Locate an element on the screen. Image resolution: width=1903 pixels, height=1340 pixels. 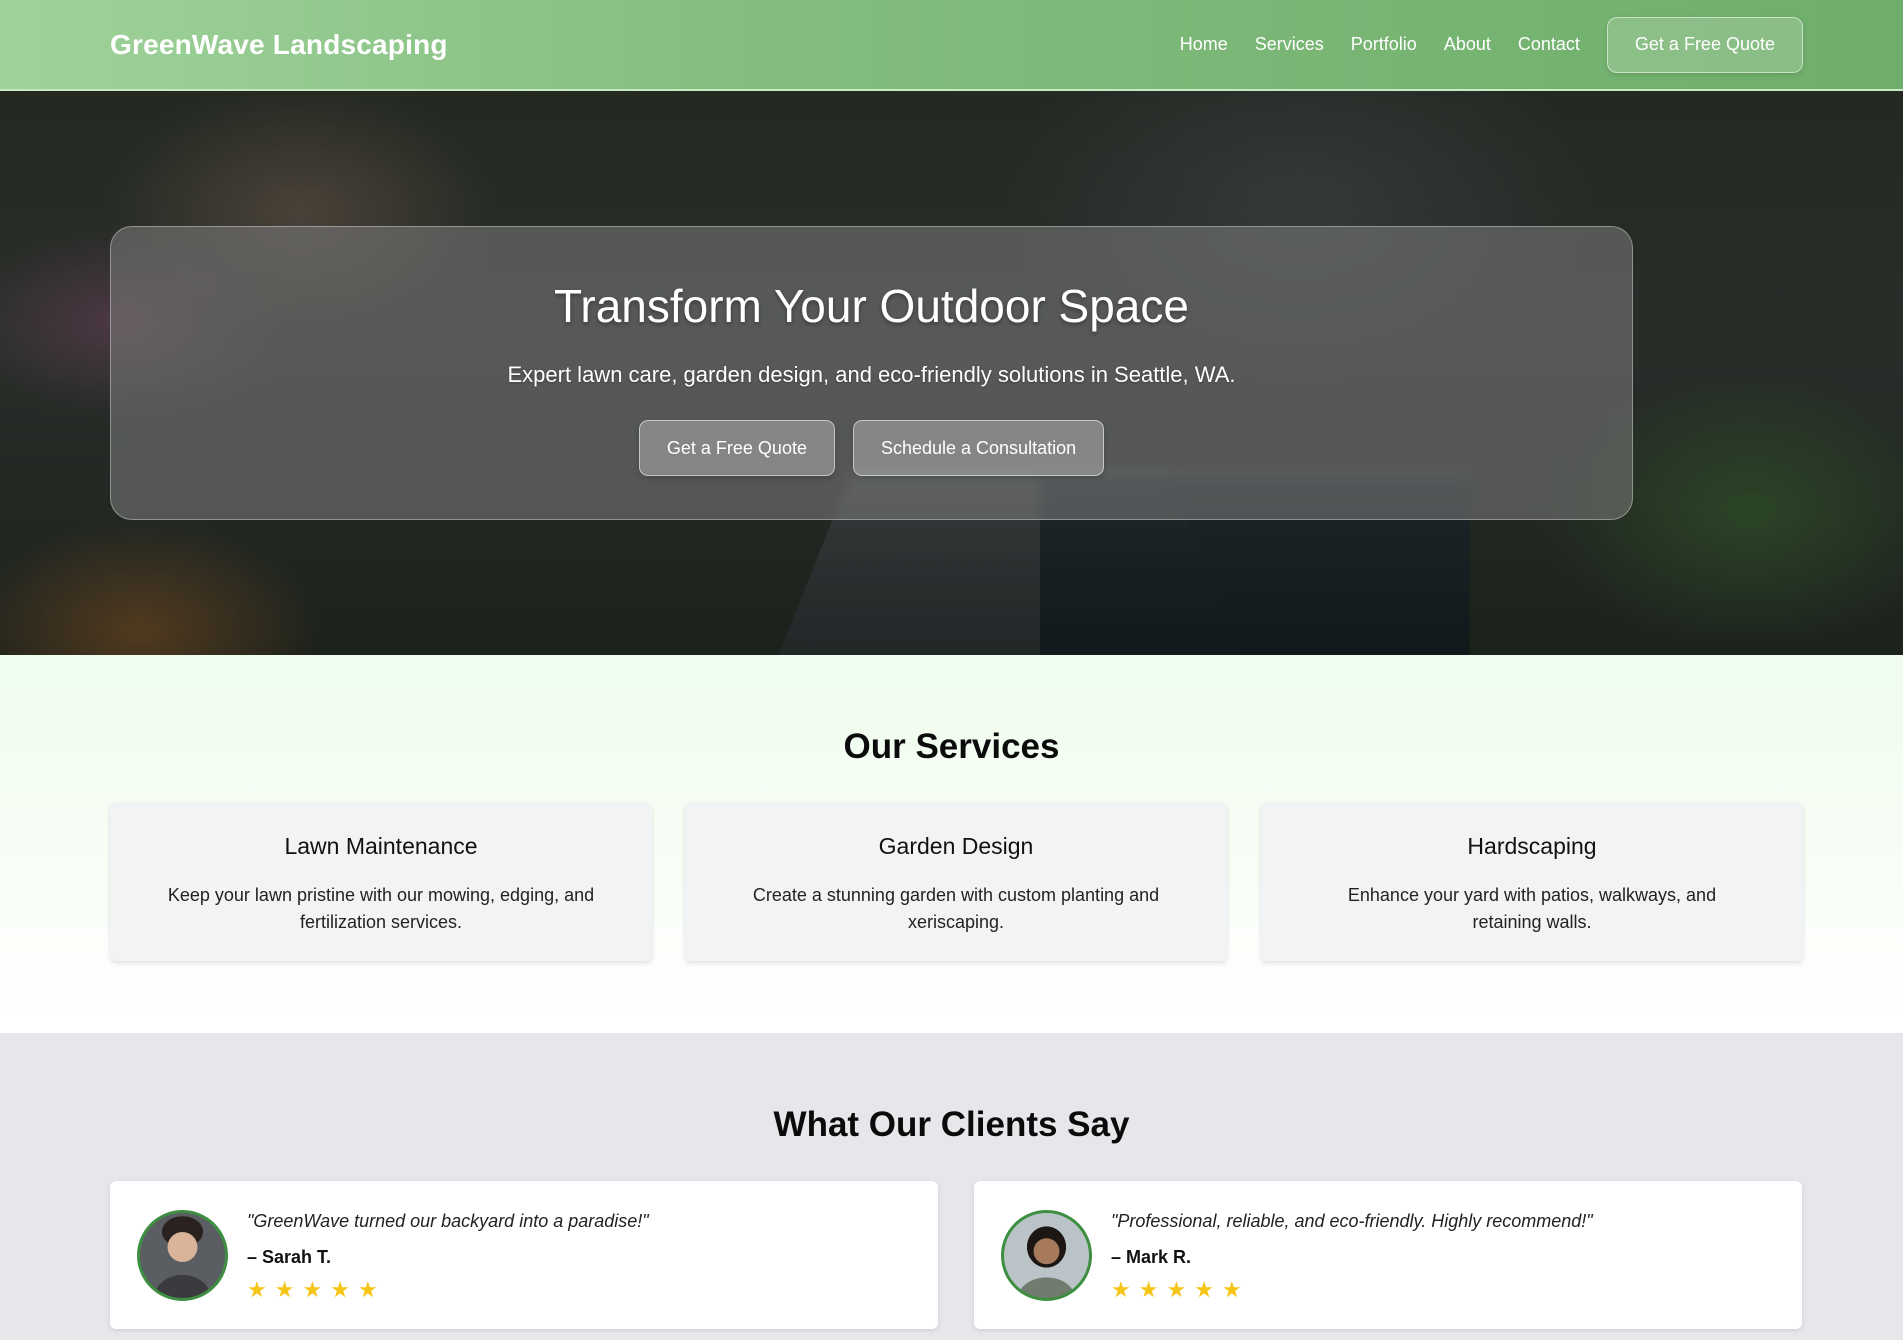
header-quote-button: Get a Free Quote is located at coordinates (1704, 44).